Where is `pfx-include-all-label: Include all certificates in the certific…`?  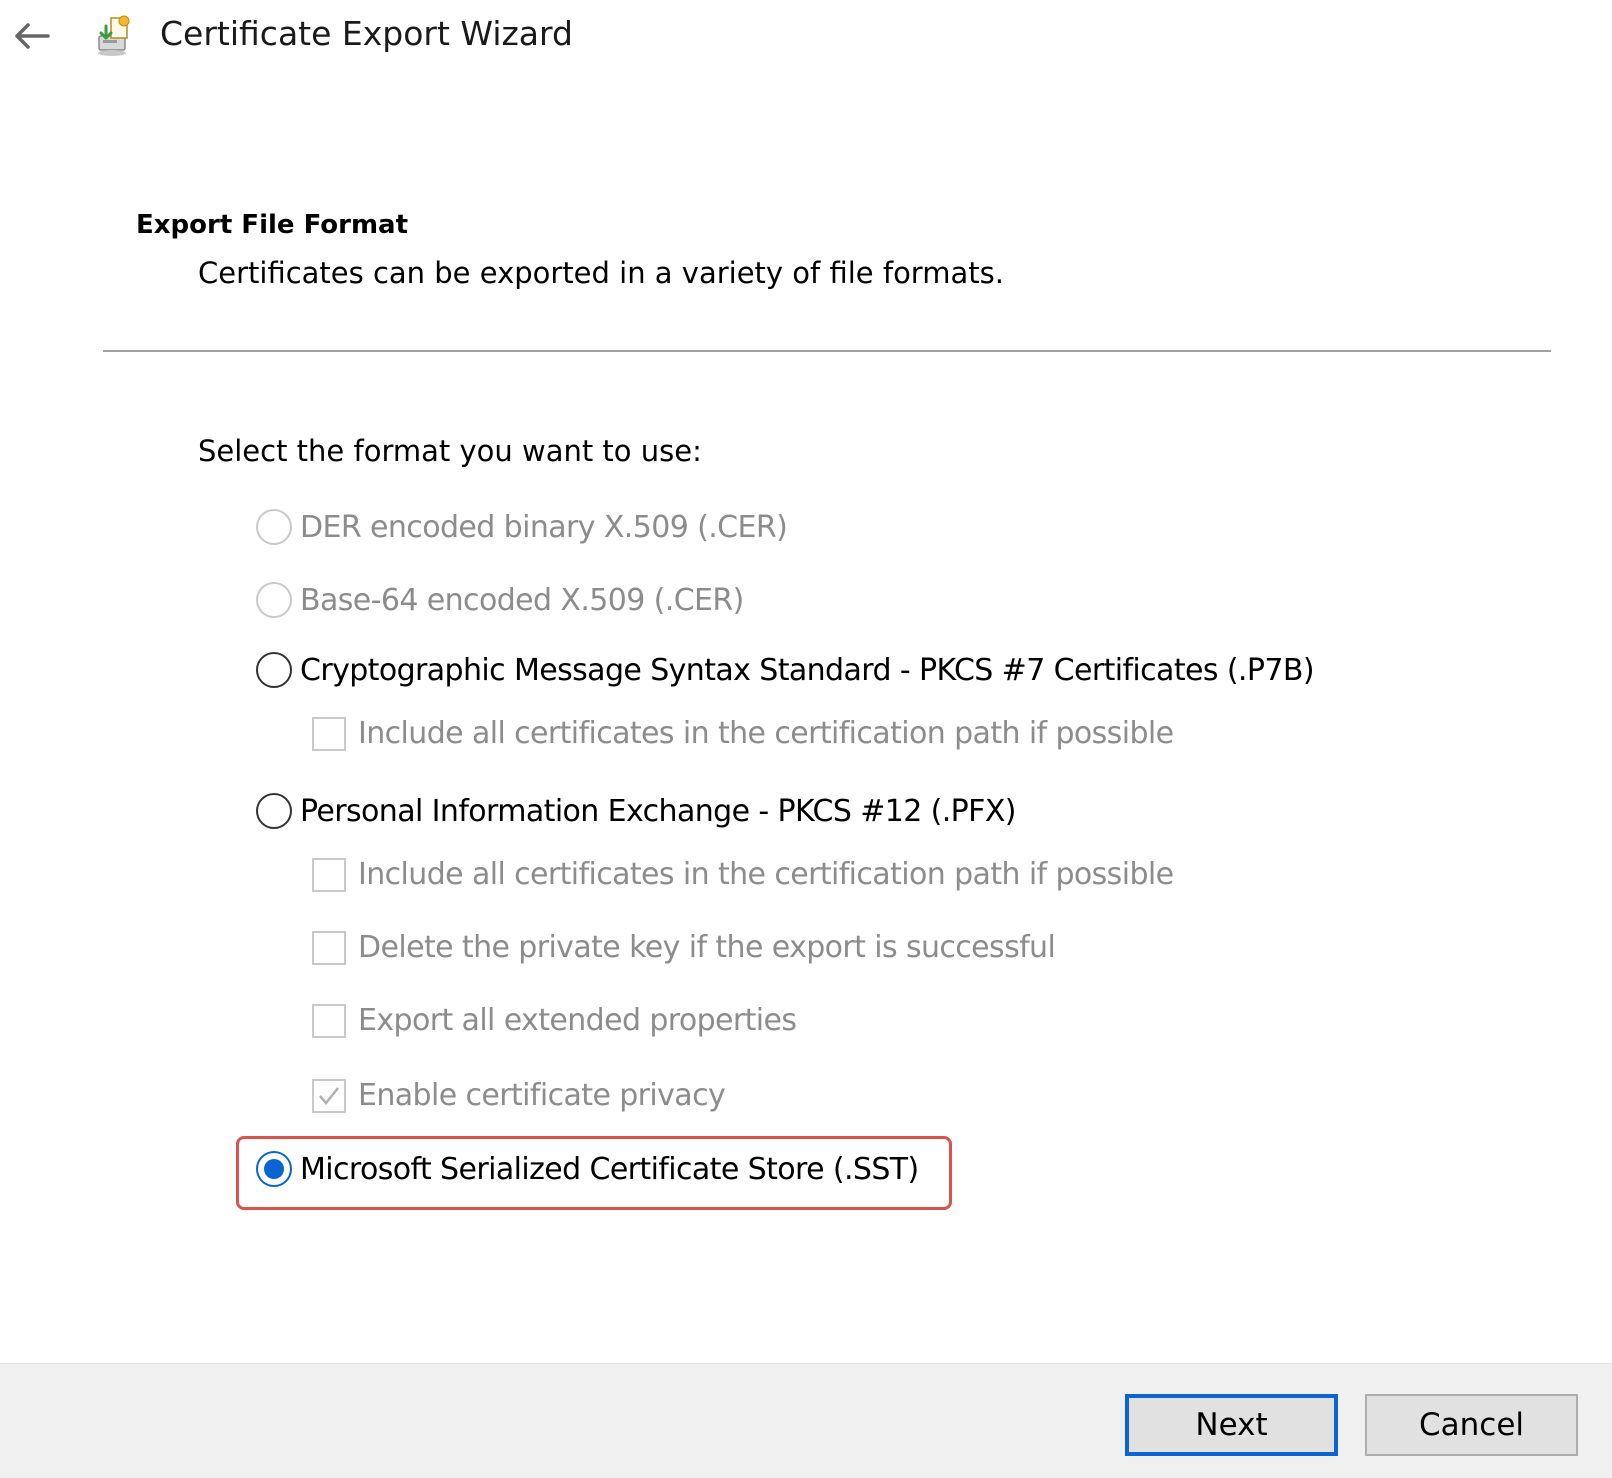
pfx-include-all-label: Include all certificates in the certific… is located at coordinates (766, 874).